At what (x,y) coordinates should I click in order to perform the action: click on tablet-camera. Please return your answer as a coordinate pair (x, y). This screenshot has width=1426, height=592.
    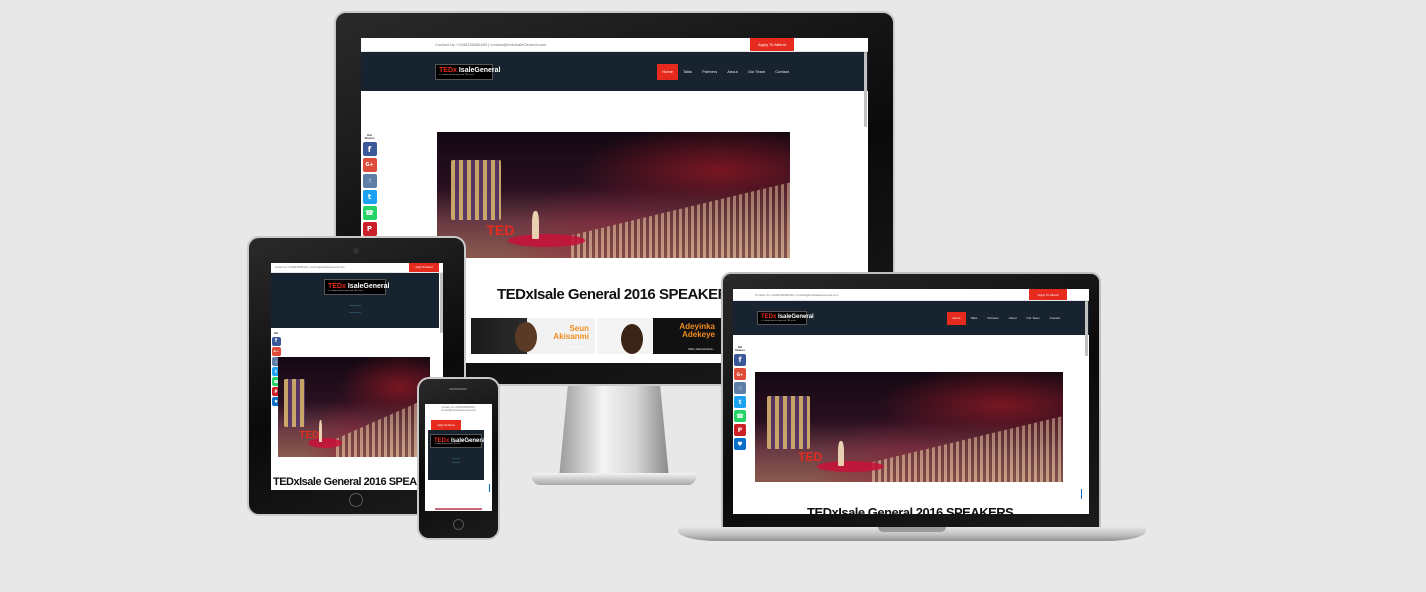
    Looking at the image, I should click on (356, 251).